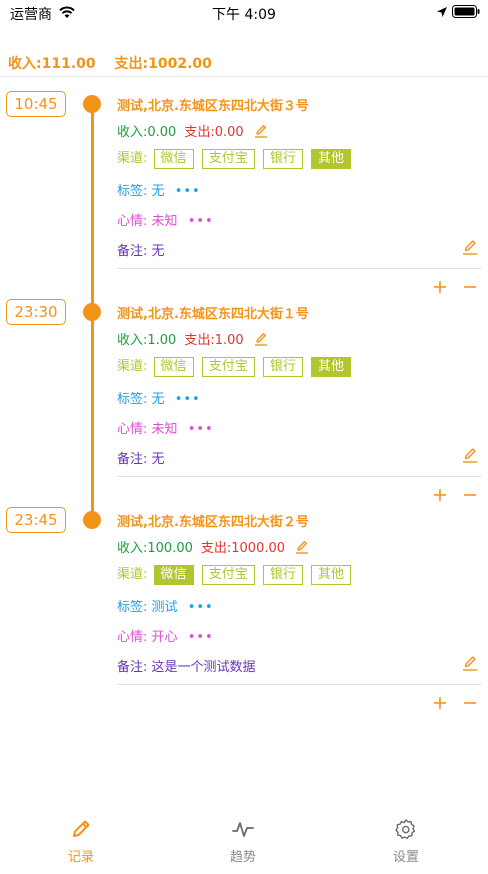  I want to click on pencil-icon, so click(81, 828).